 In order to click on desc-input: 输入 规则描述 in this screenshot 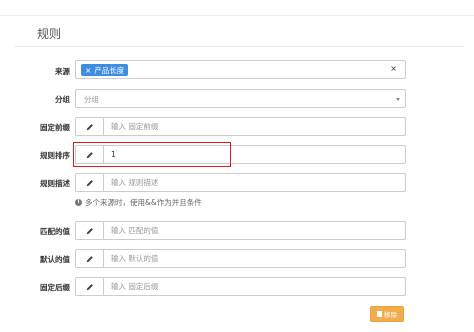, I will do `click(254, 182)`.